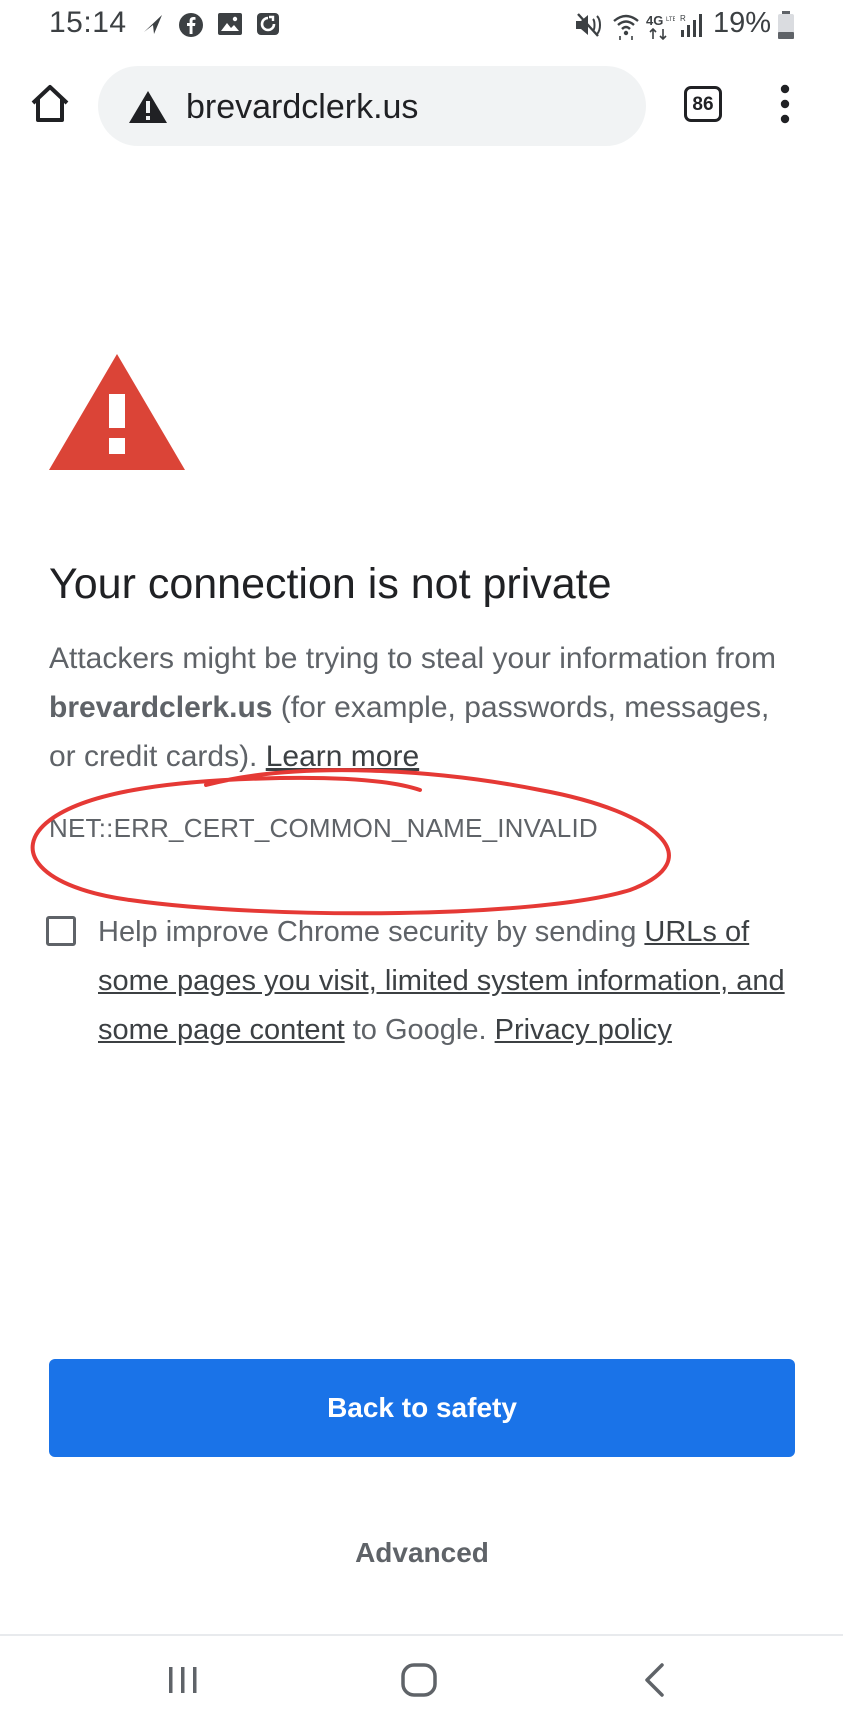 The width and height of the screenshot is (843, 1732). I want to click on browser-toolbar: brevardclerk.us 86, so click(421, 104).